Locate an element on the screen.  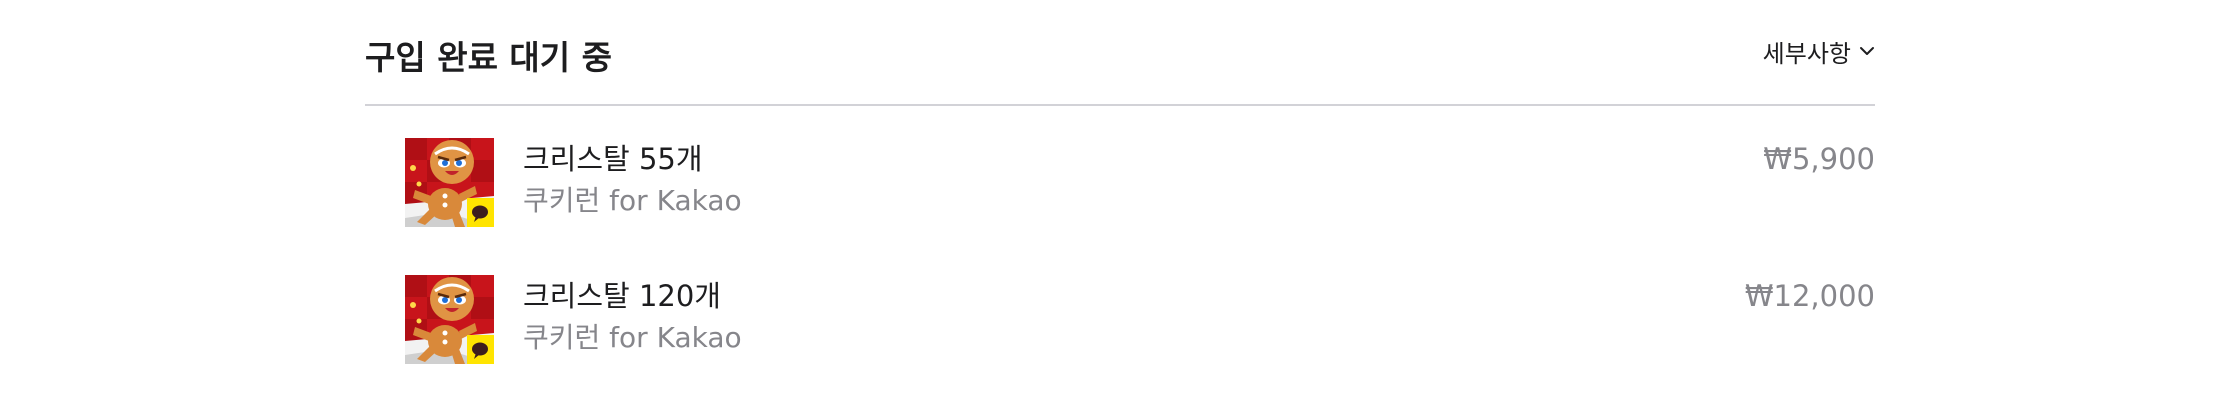
section-title: 구입 완료 대기 중 is located at coordinates (488, 57).